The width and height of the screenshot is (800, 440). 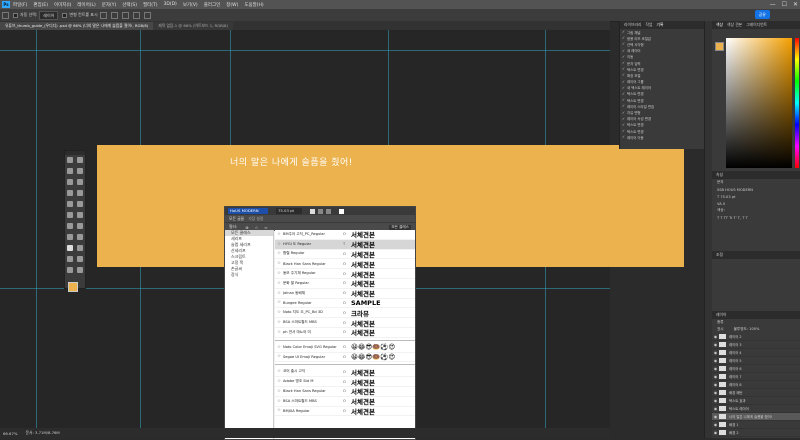 What do you see at coordinates (345, 348) in the screenshot?
I see `font-row: ☆ Noto Color Emoji SVG Regular O 😀😂😎🍩⚽😍` at bounding box center [345, 348].